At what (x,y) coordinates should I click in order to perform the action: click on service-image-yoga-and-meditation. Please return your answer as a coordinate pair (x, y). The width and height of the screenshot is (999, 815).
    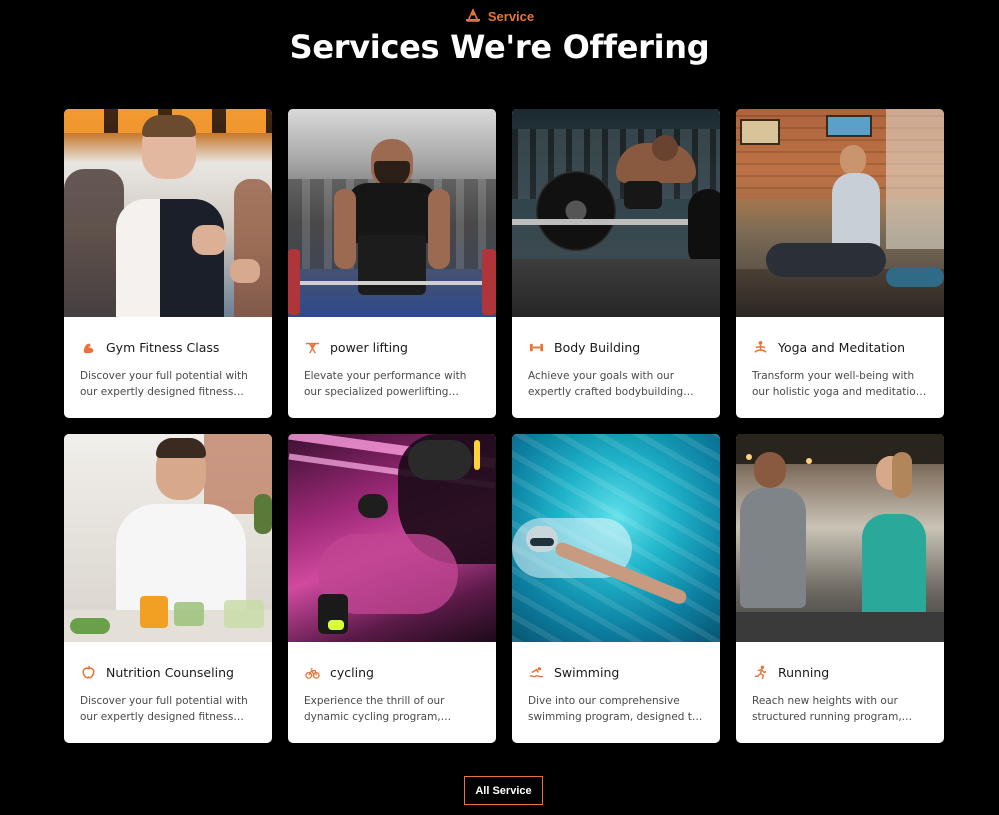
    Looking at the image, I should click on (840, 213).